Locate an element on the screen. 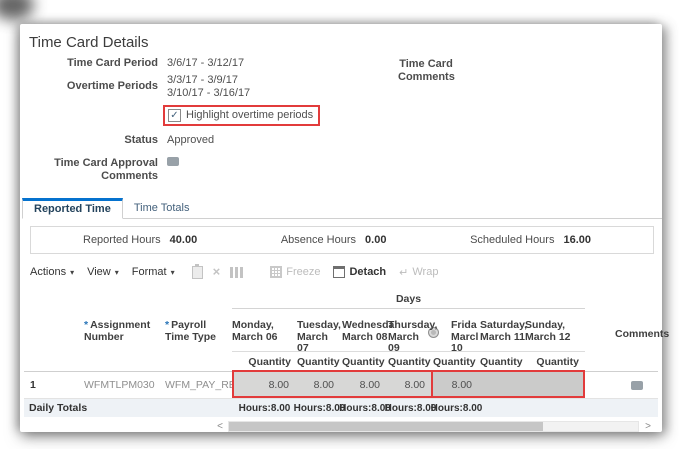 This screenshot has height=449, width=685. day-line2: March 08 is located at coordinates (365, 336).